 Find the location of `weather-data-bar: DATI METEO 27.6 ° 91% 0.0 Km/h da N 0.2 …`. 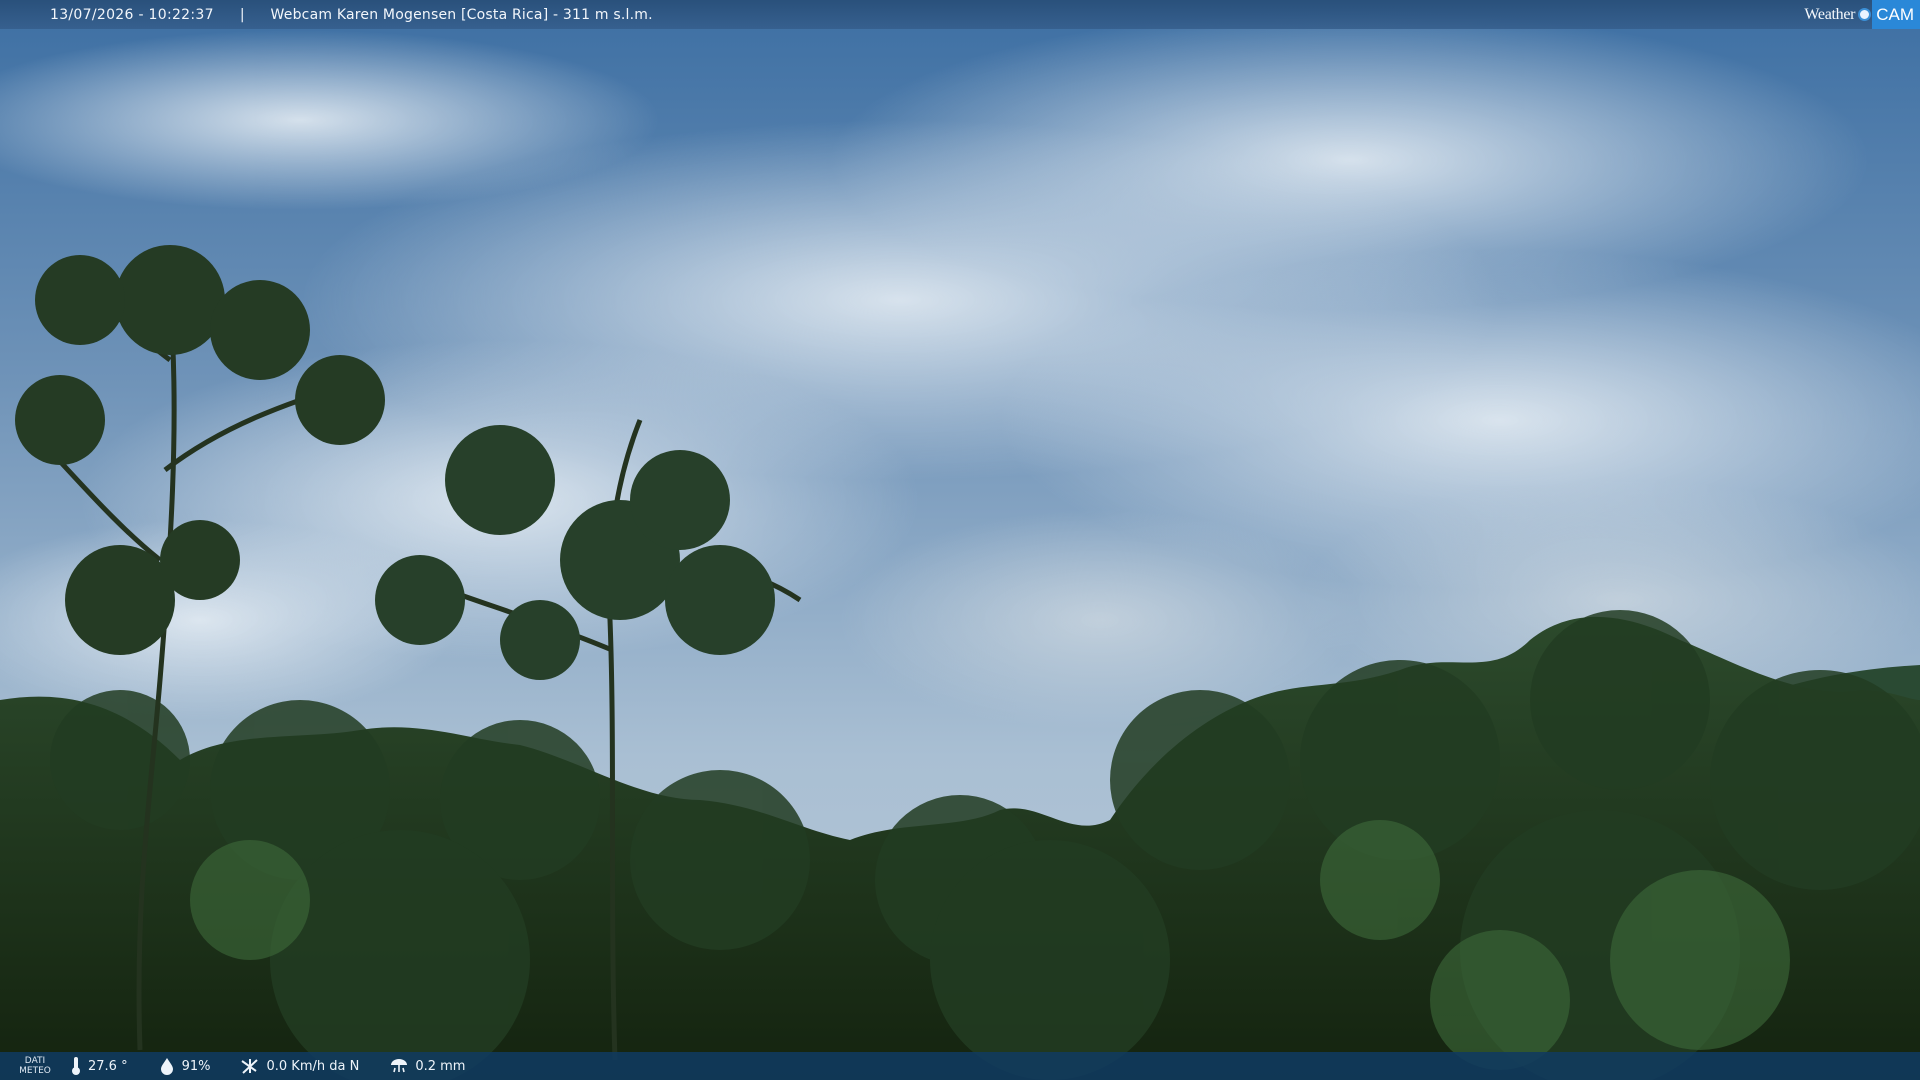

weather-data-bar: DATI METEO 27.6 ° 91% 0.0 Km/h da N 0.2 … is located at coordinates (960, 1066).